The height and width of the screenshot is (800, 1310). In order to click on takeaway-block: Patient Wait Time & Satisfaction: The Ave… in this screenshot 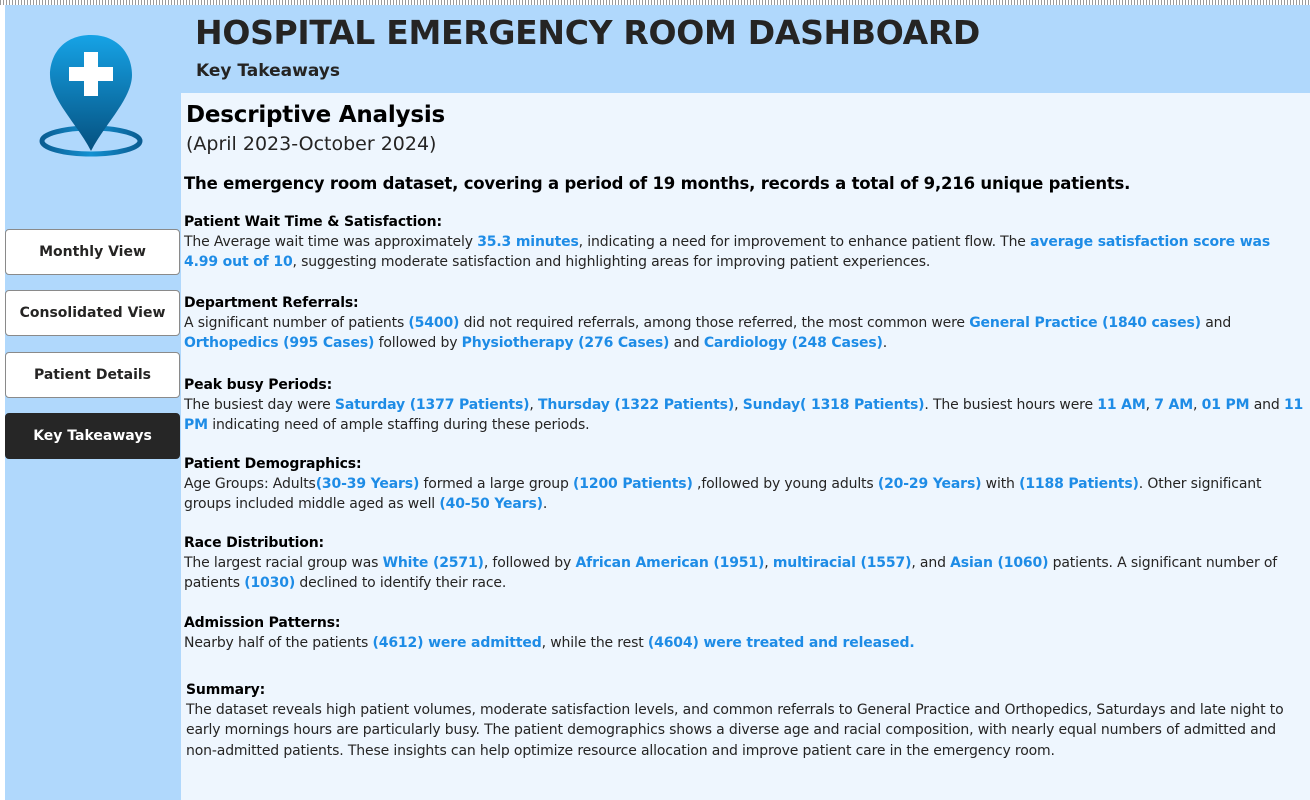, I will do `click(744, 242)`.